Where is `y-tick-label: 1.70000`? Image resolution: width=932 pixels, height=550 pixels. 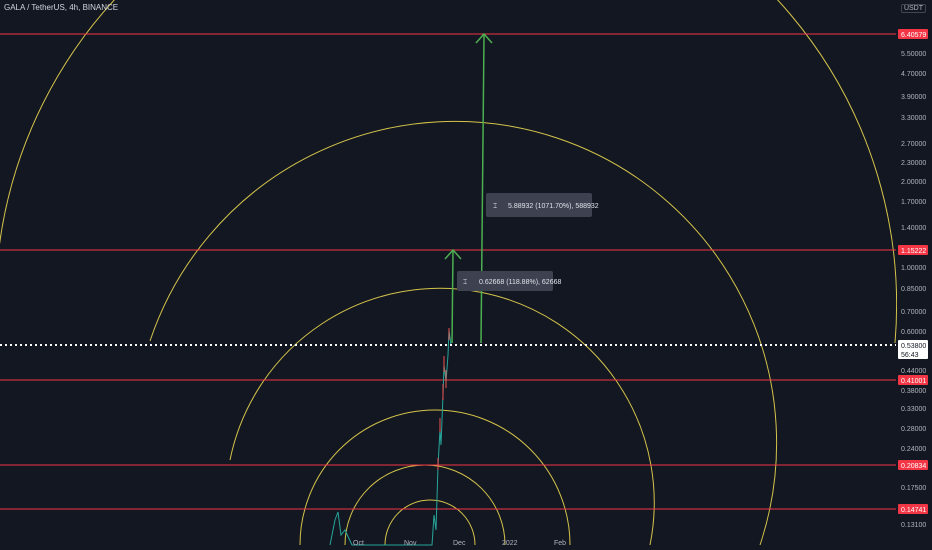 y-tick-label: 1.70000 is located at coordinates (913, 202).